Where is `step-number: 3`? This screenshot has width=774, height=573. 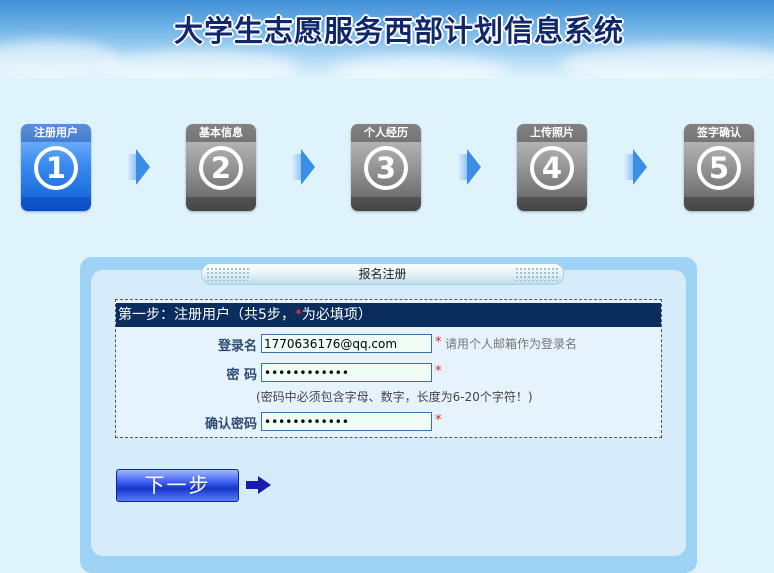 step-number: 3 is located at coordinates (386, 168).